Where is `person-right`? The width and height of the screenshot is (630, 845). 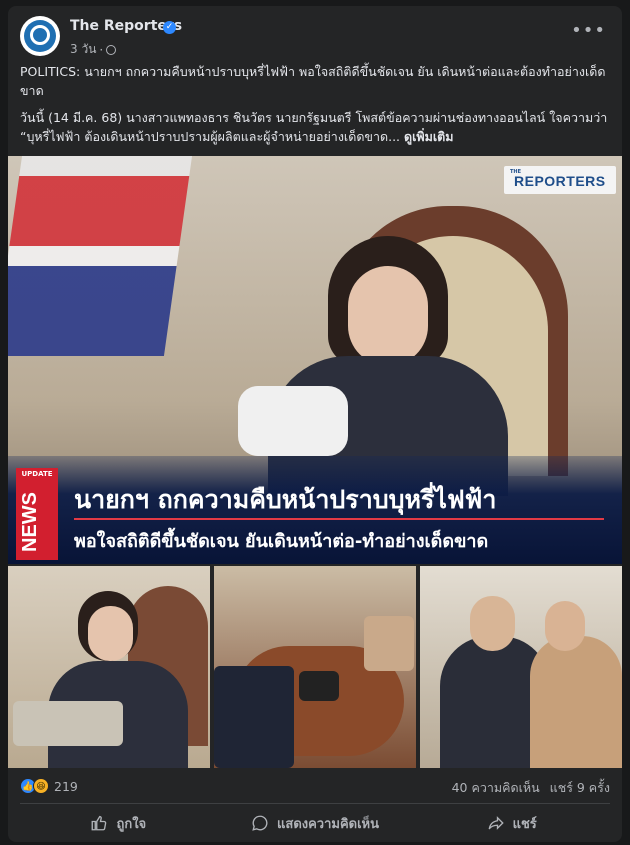
person-right is located at coordinates (389, 643).